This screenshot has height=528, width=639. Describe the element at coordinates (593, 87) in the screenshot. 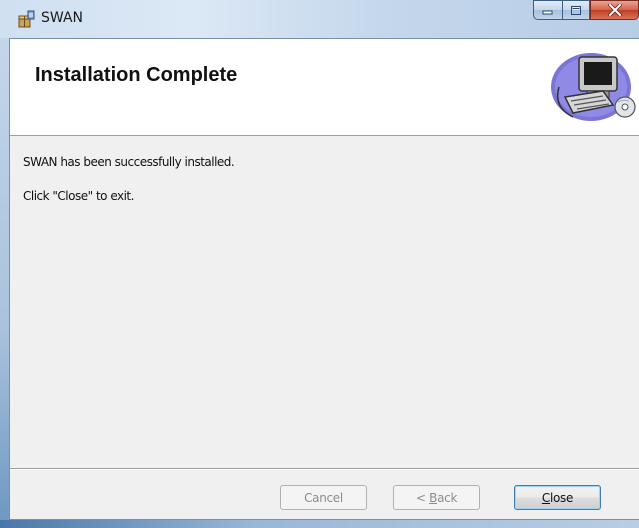

I see `computer-with-disc-icon` at that location.